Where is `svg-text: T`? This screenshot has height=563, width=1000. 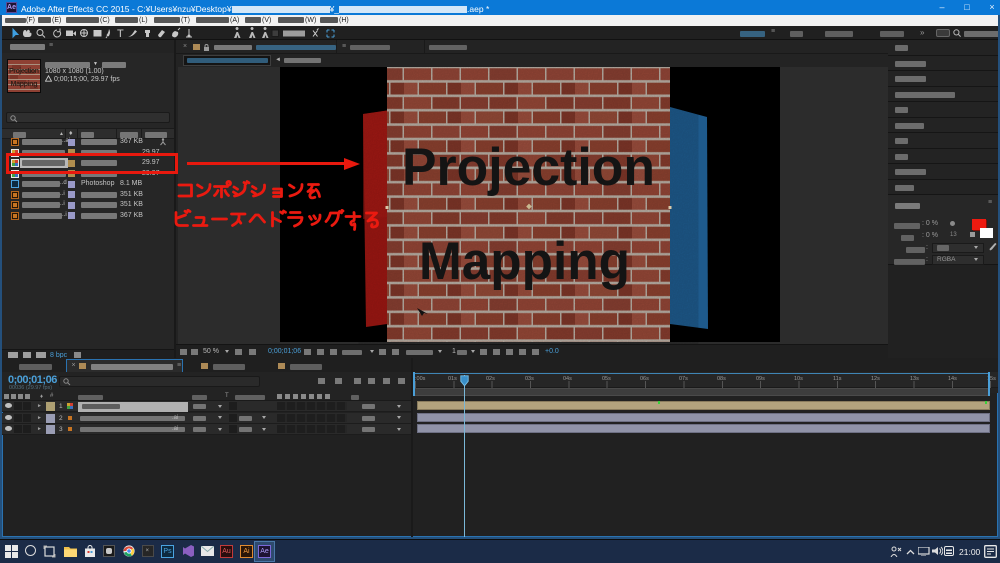
svg-text: T is located at coordinates (120, 34).